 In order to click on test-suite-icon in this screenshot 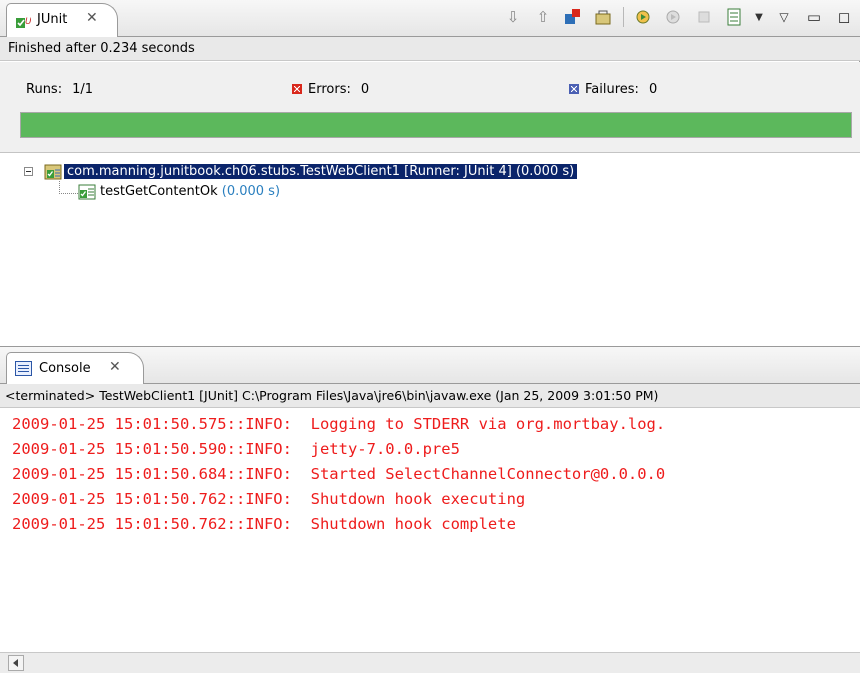, I will do `click(53, 172)`.